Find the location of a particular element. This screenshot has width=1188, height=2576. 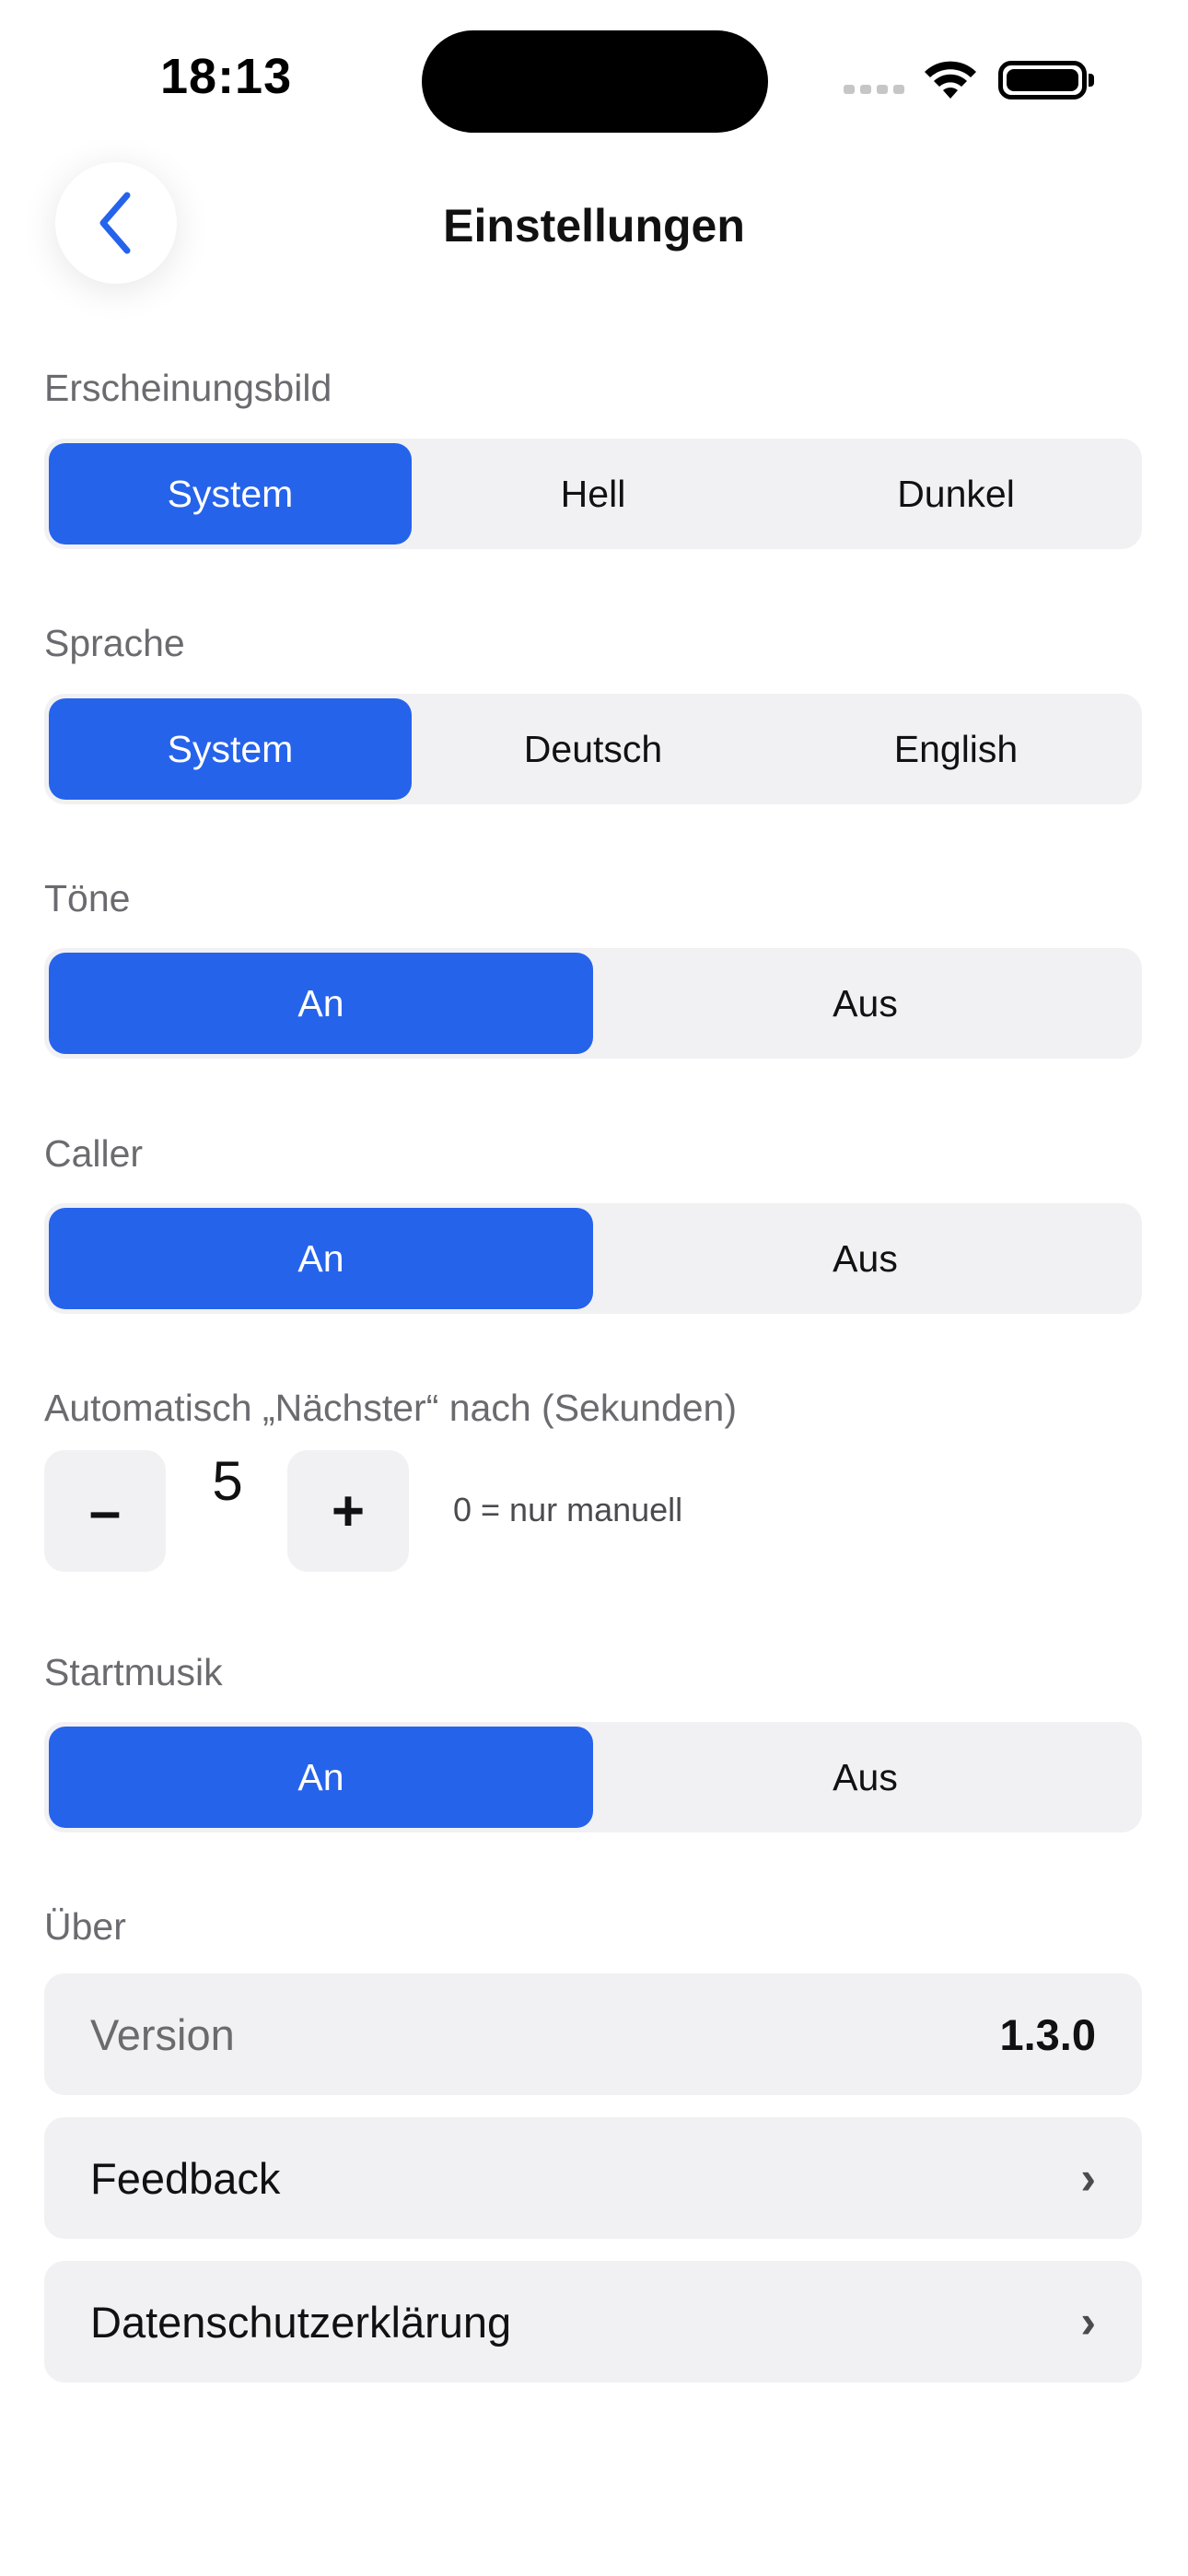

tones-option-on: An is located at coordinates (321, 1004).